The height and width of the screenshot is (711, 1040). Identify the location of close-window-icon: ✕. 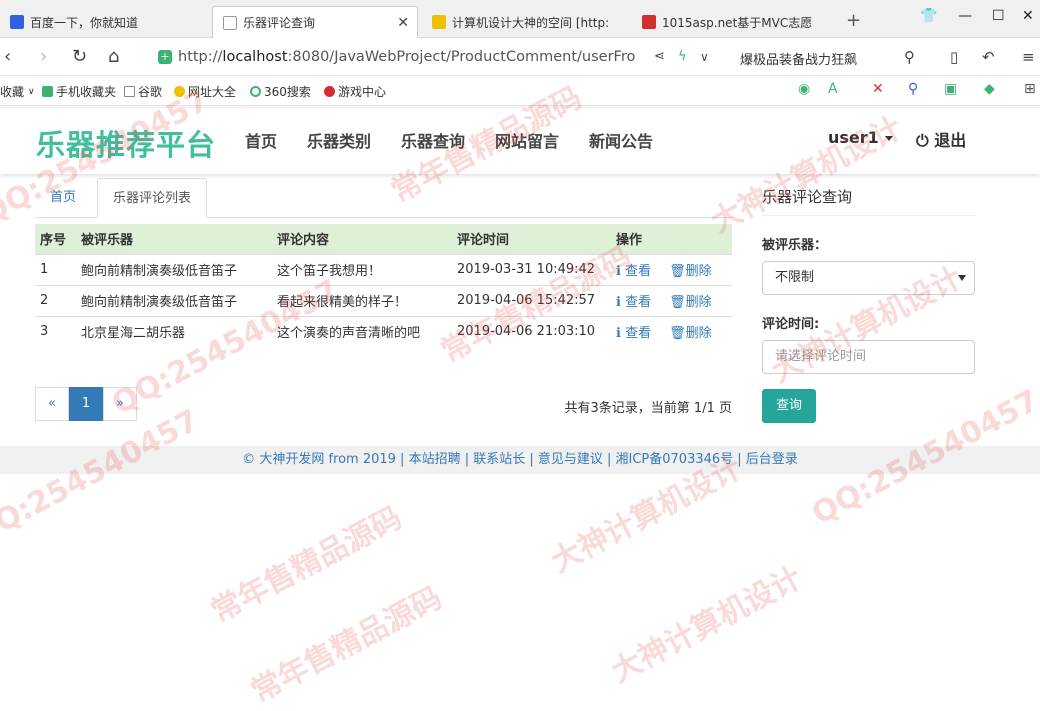
(1028, 16).